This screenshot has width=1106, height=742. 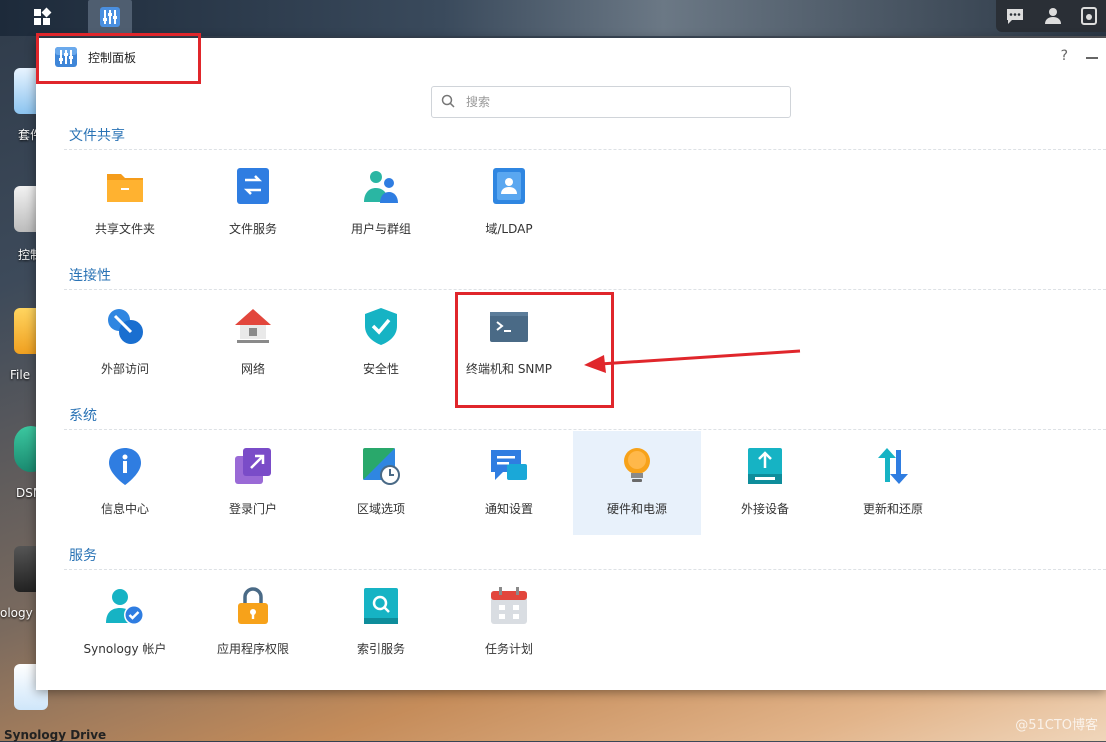 I want to click on watermark: @51CTO博客, so click(x=1056, y=725).